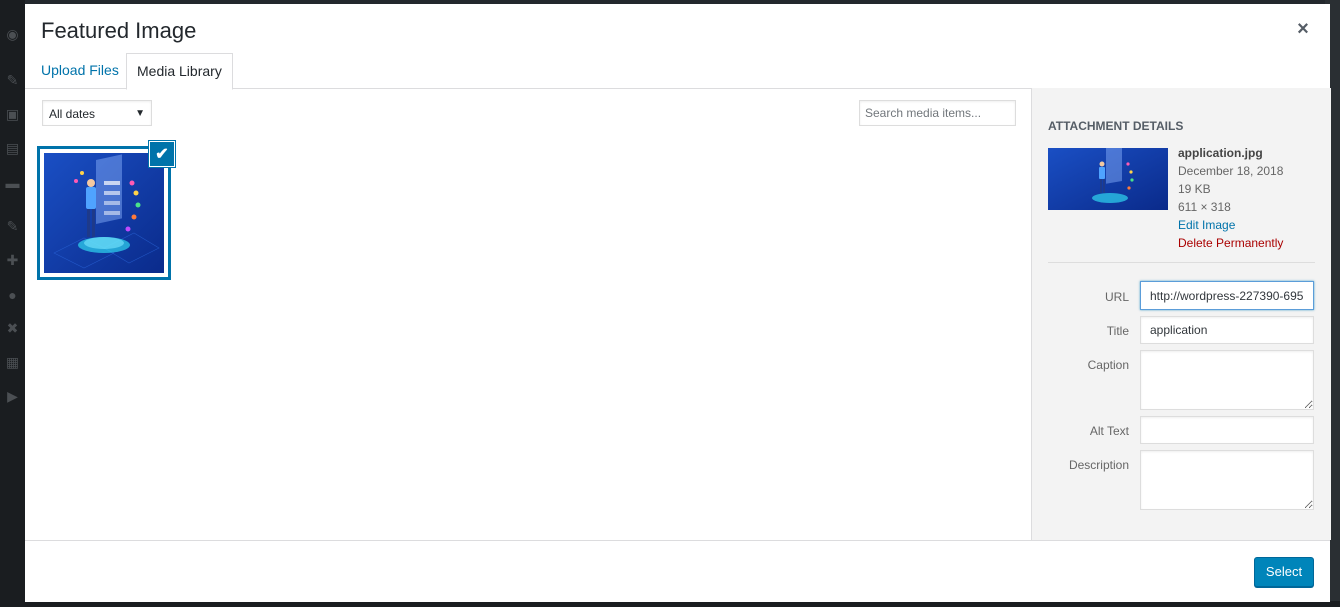  What do you see at coordinates (12, 260) in the screenshot?
I see `plugins-icon: ✚` at bounding box center [12, 260].